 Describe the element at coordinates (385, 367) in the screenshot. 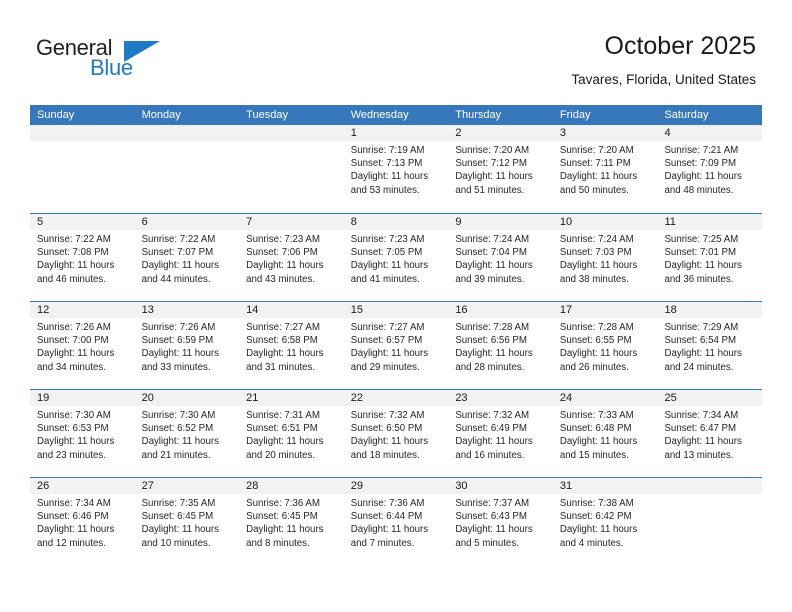

I see `daylight-duration-line2: and 29 minutes.` at that location.